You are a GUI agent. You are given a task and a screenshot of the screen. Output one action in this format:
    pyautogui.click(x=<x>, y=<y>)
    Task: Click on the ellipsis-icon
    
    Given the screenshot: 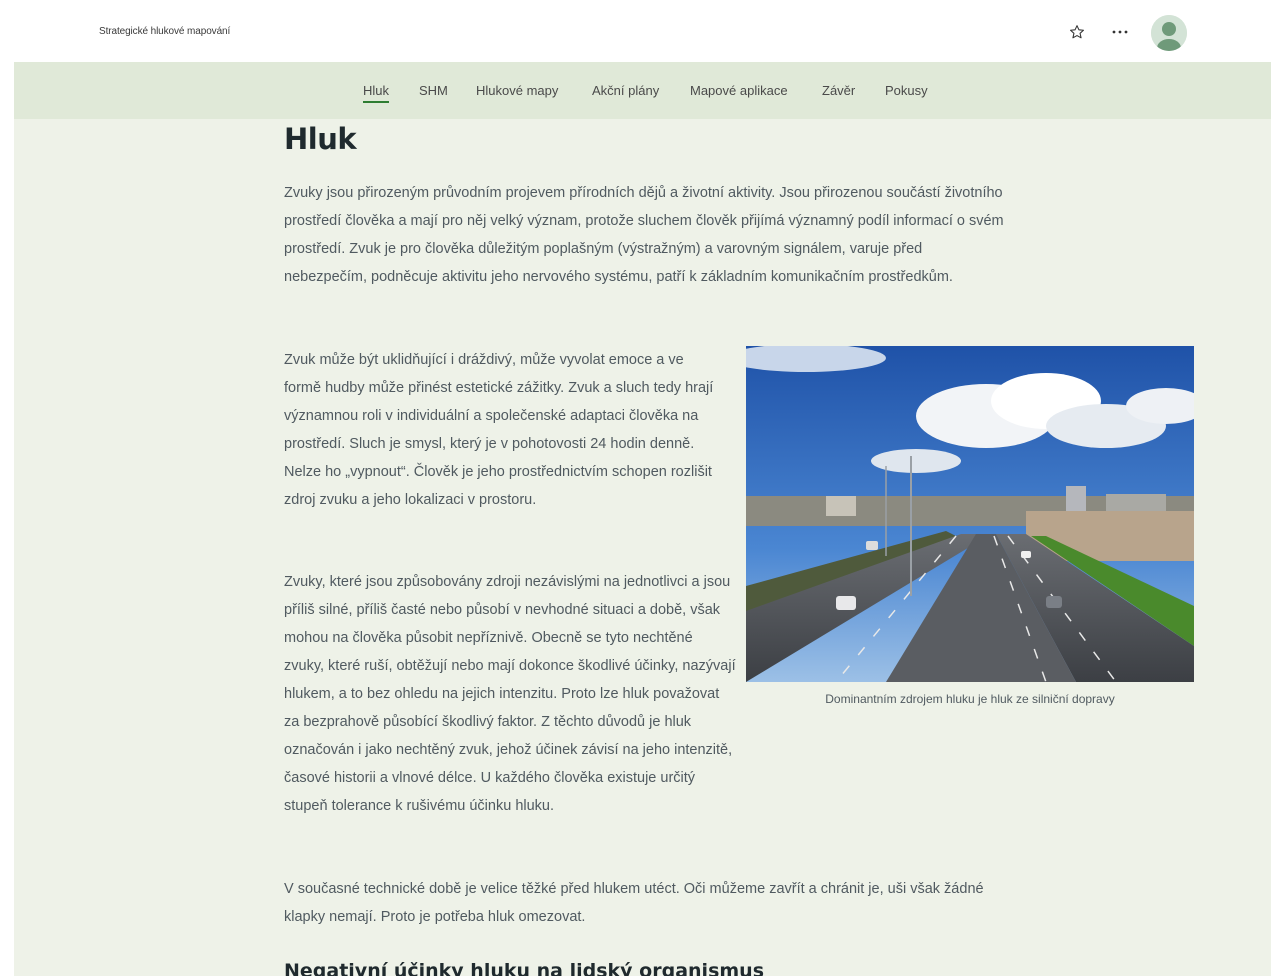 What is the action you would take?
    pyautogui.click(x=1120, y=32)
    